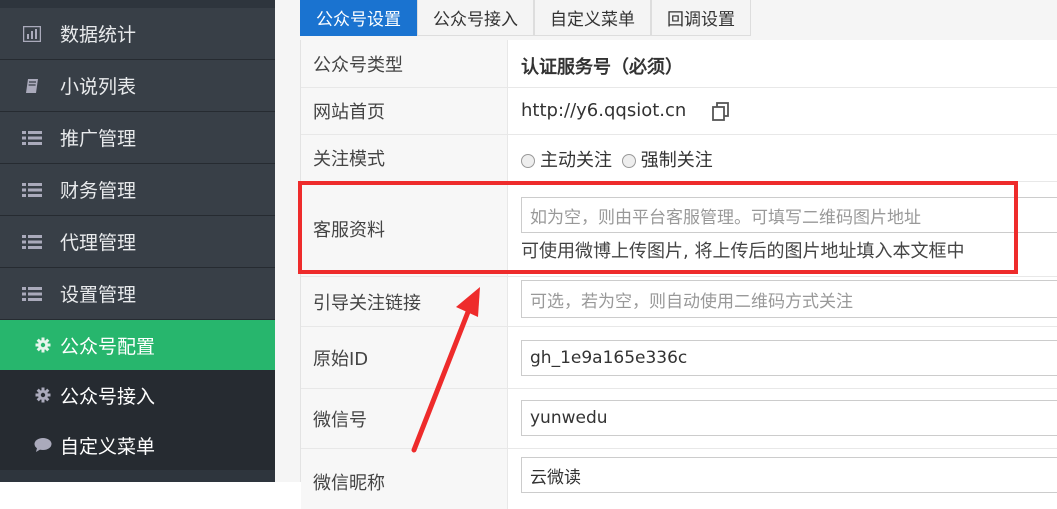 Image resolution: width=1057 pixels, height=509 pixels. I want to click on tab-custom-menu: 自定义菜单, so click(592, 18).